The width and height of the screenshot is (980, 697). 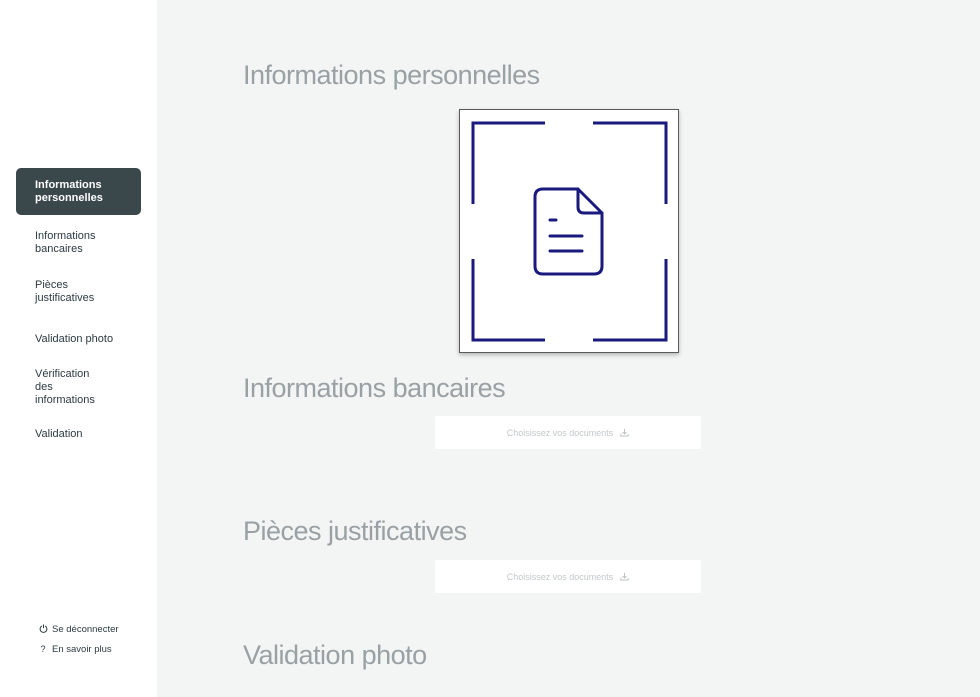 I want to click on sidebar-item-label: Informations bancaires, so click(x=65, y=242).